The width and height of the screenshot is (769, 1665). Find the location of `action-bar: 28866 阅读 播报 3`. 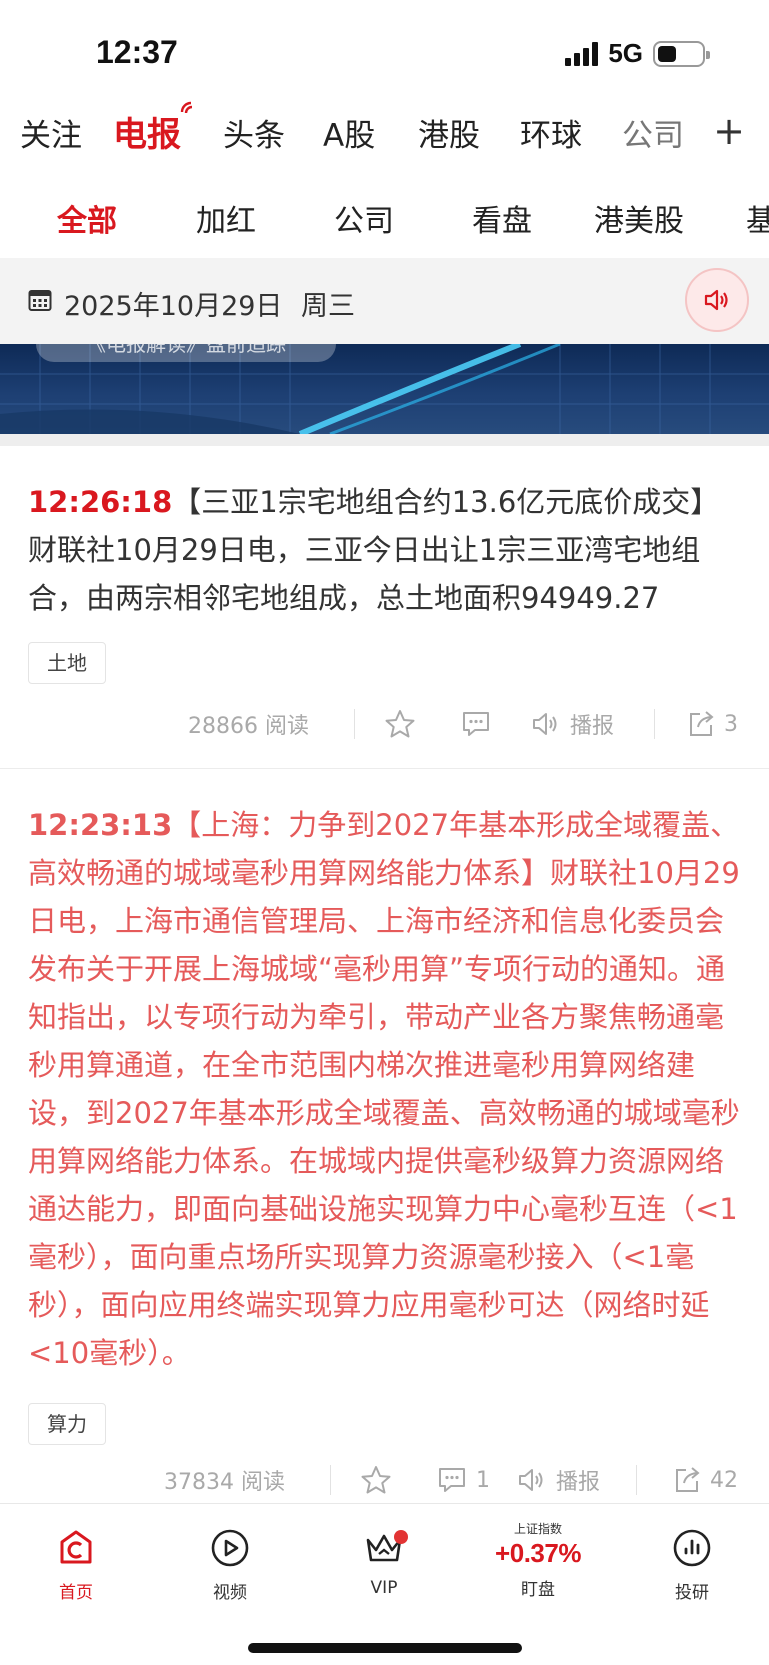

action-bar: 28866 阅读 播报 3 is located at coordinates (384, 724).